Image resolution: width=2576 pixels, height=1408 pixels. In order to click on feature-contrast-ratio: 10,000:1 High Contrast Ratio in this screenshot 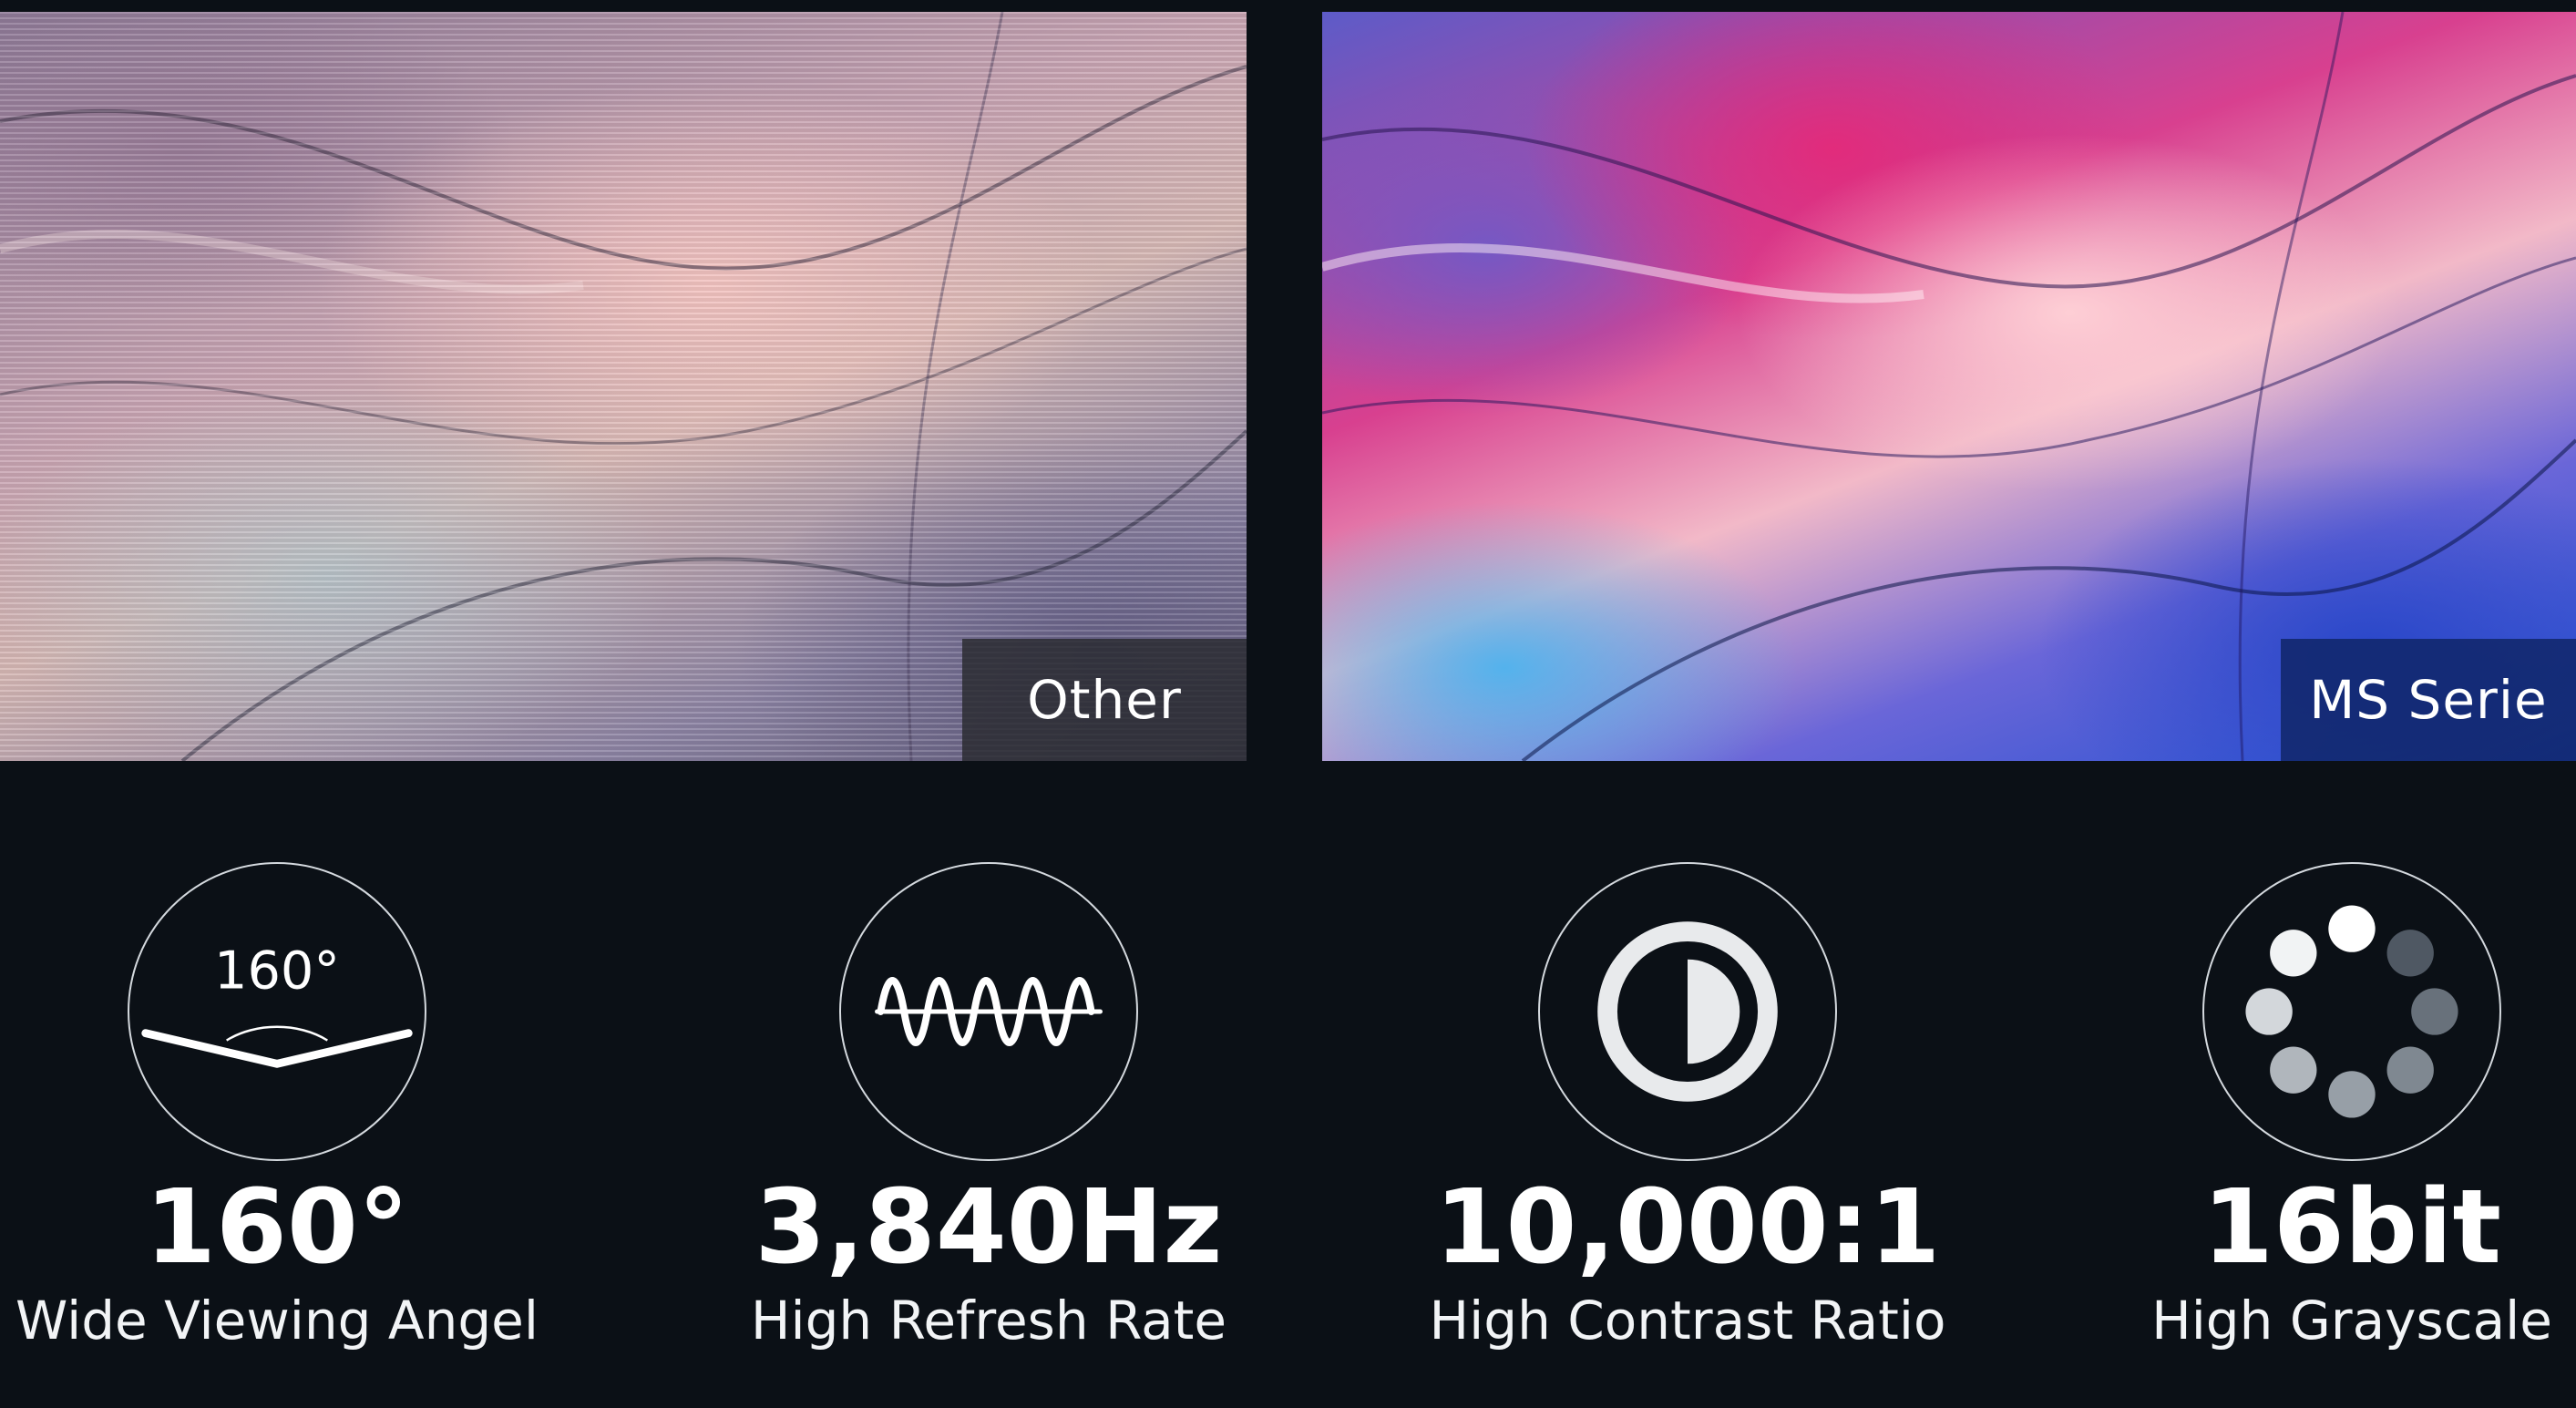, I will do `click(1688, 1108)`.